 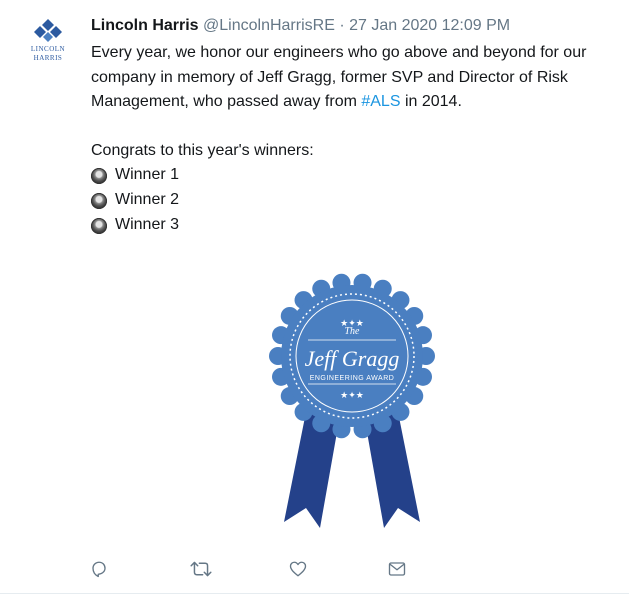 I want to click on winner-label: Winner 2, so click(x=147, y=200).